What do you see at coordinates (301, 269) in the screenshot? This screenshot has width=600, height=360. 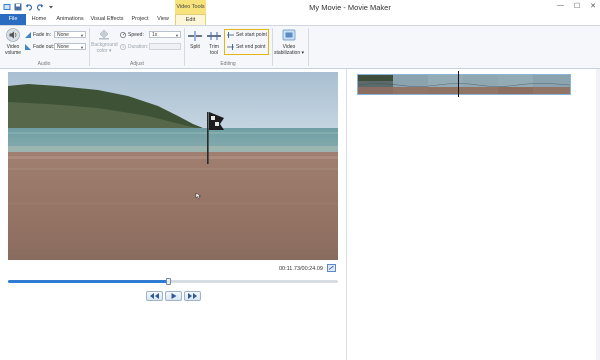 I see `timecode: 00:11.73/00:24.09` at bounding box center [301, 269].